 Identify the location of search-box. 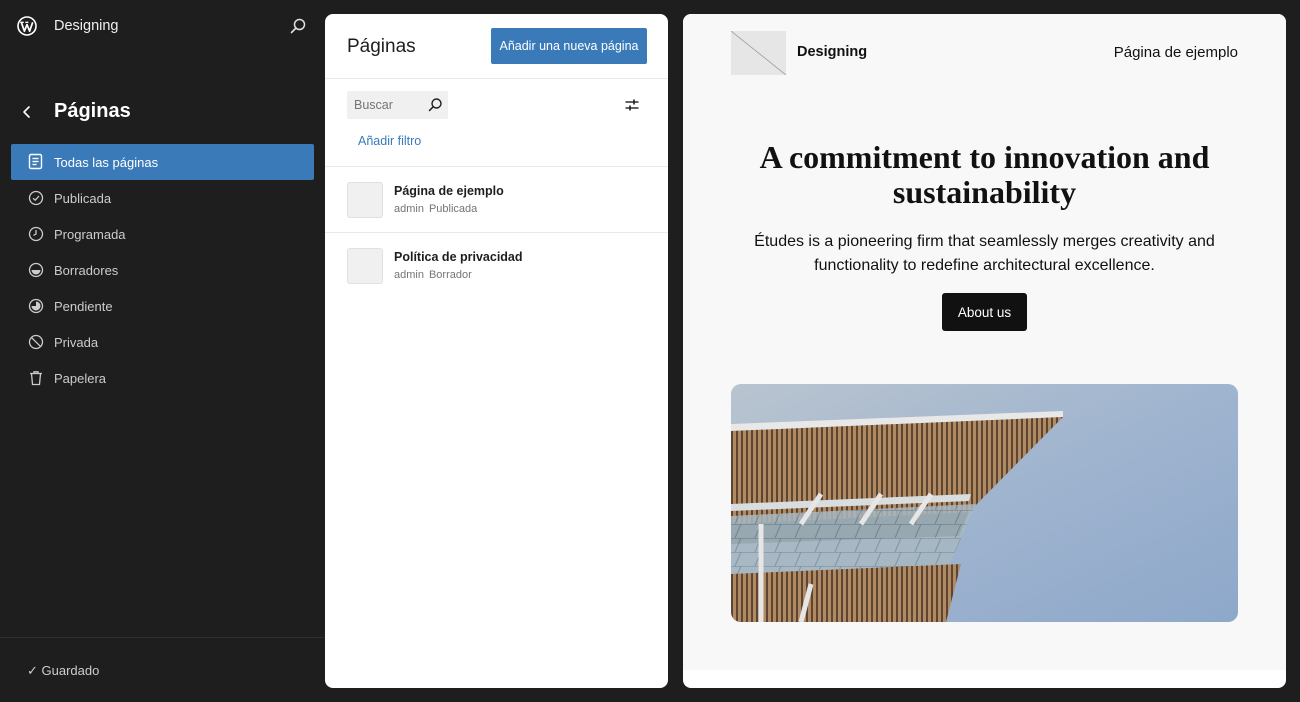
(397, 105).